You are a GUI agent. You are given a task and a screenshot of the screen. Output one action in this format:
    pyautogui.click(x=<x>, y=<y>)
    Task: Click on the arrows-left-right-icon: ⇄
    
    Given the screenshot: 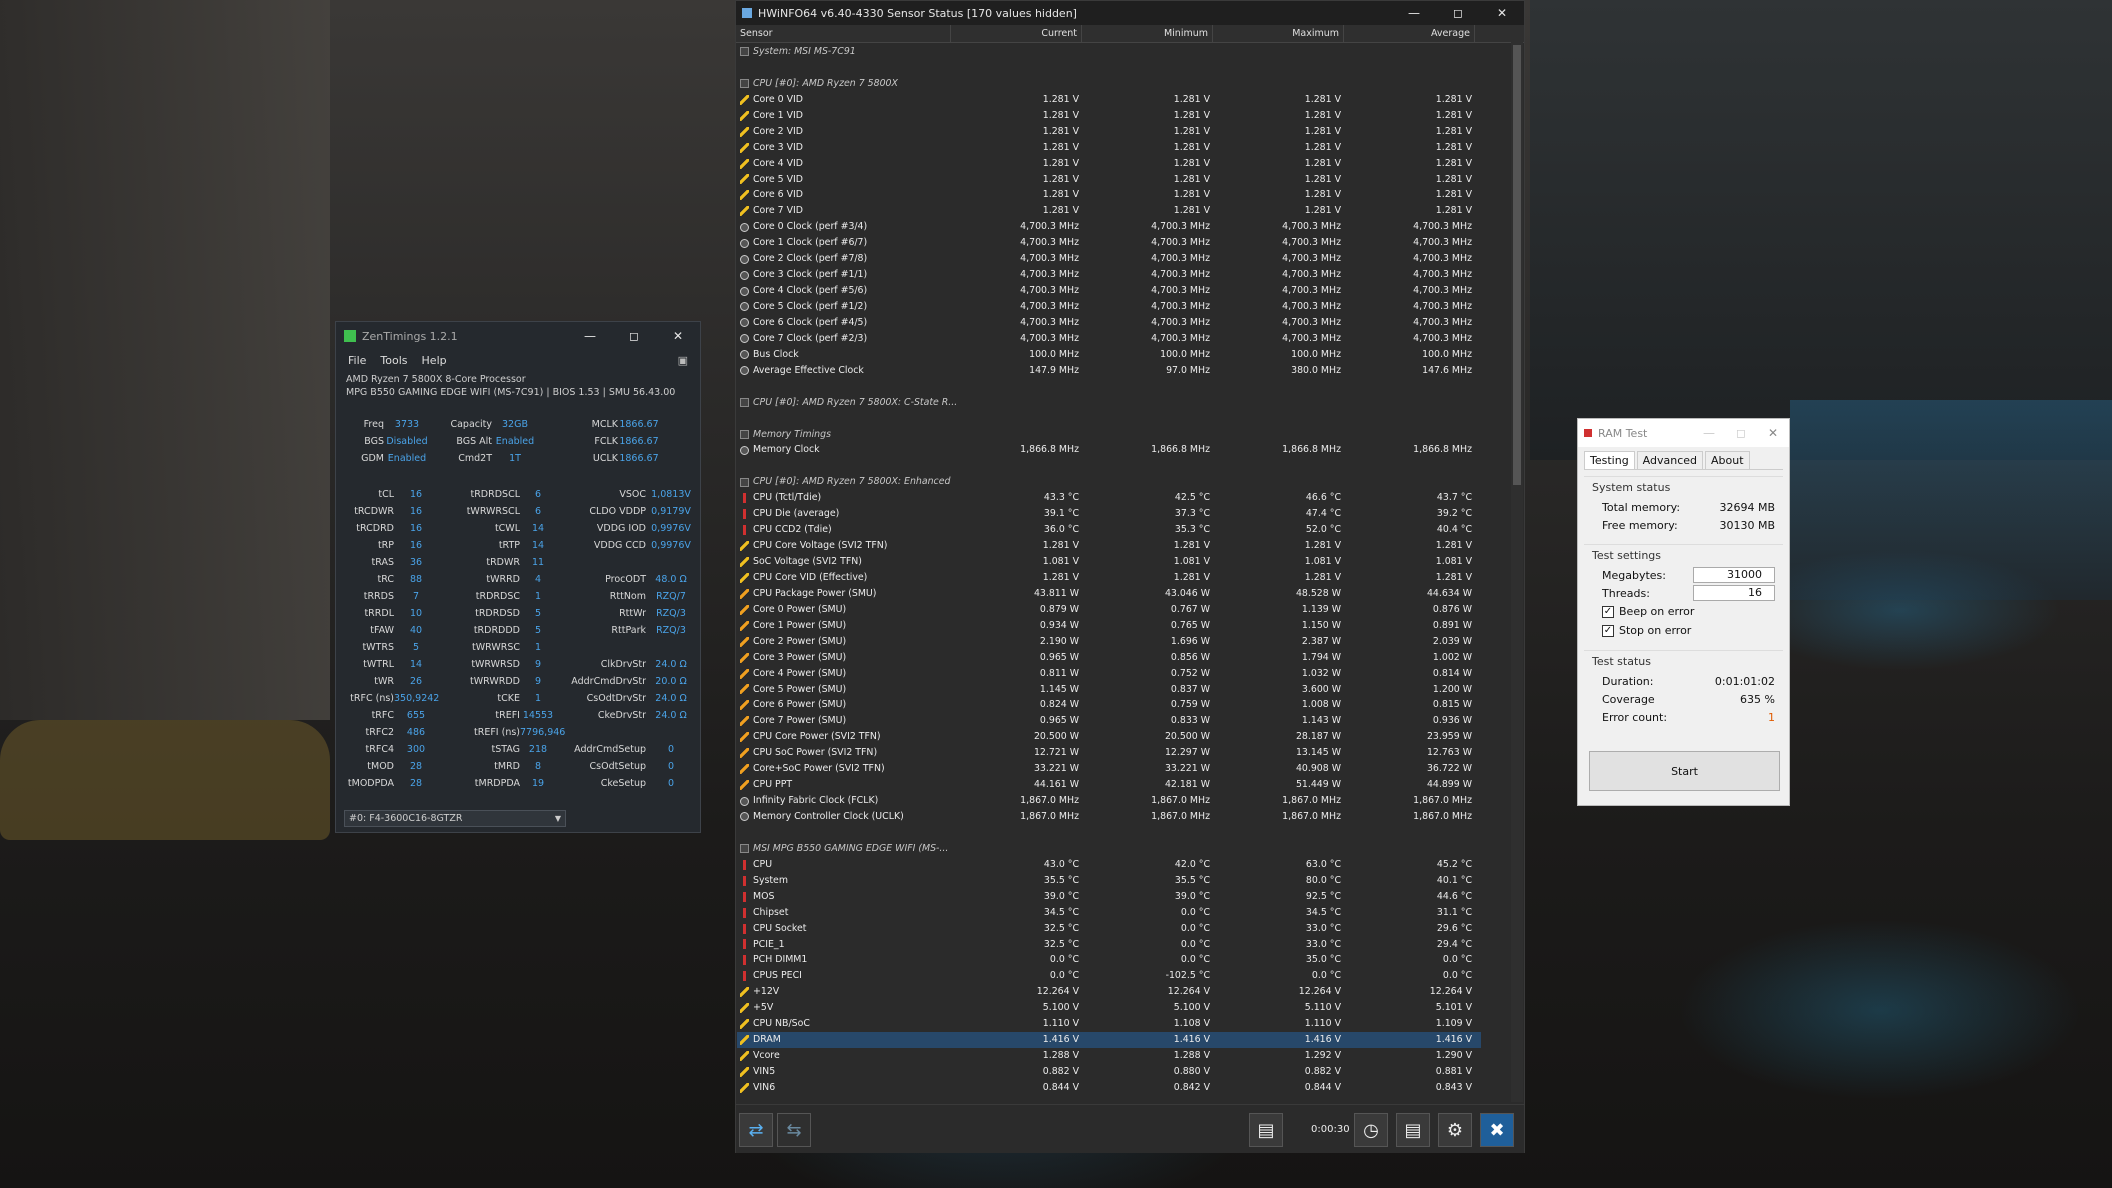 What is the action you would take?
    pyautogui.click(x=756, y=1130)
    